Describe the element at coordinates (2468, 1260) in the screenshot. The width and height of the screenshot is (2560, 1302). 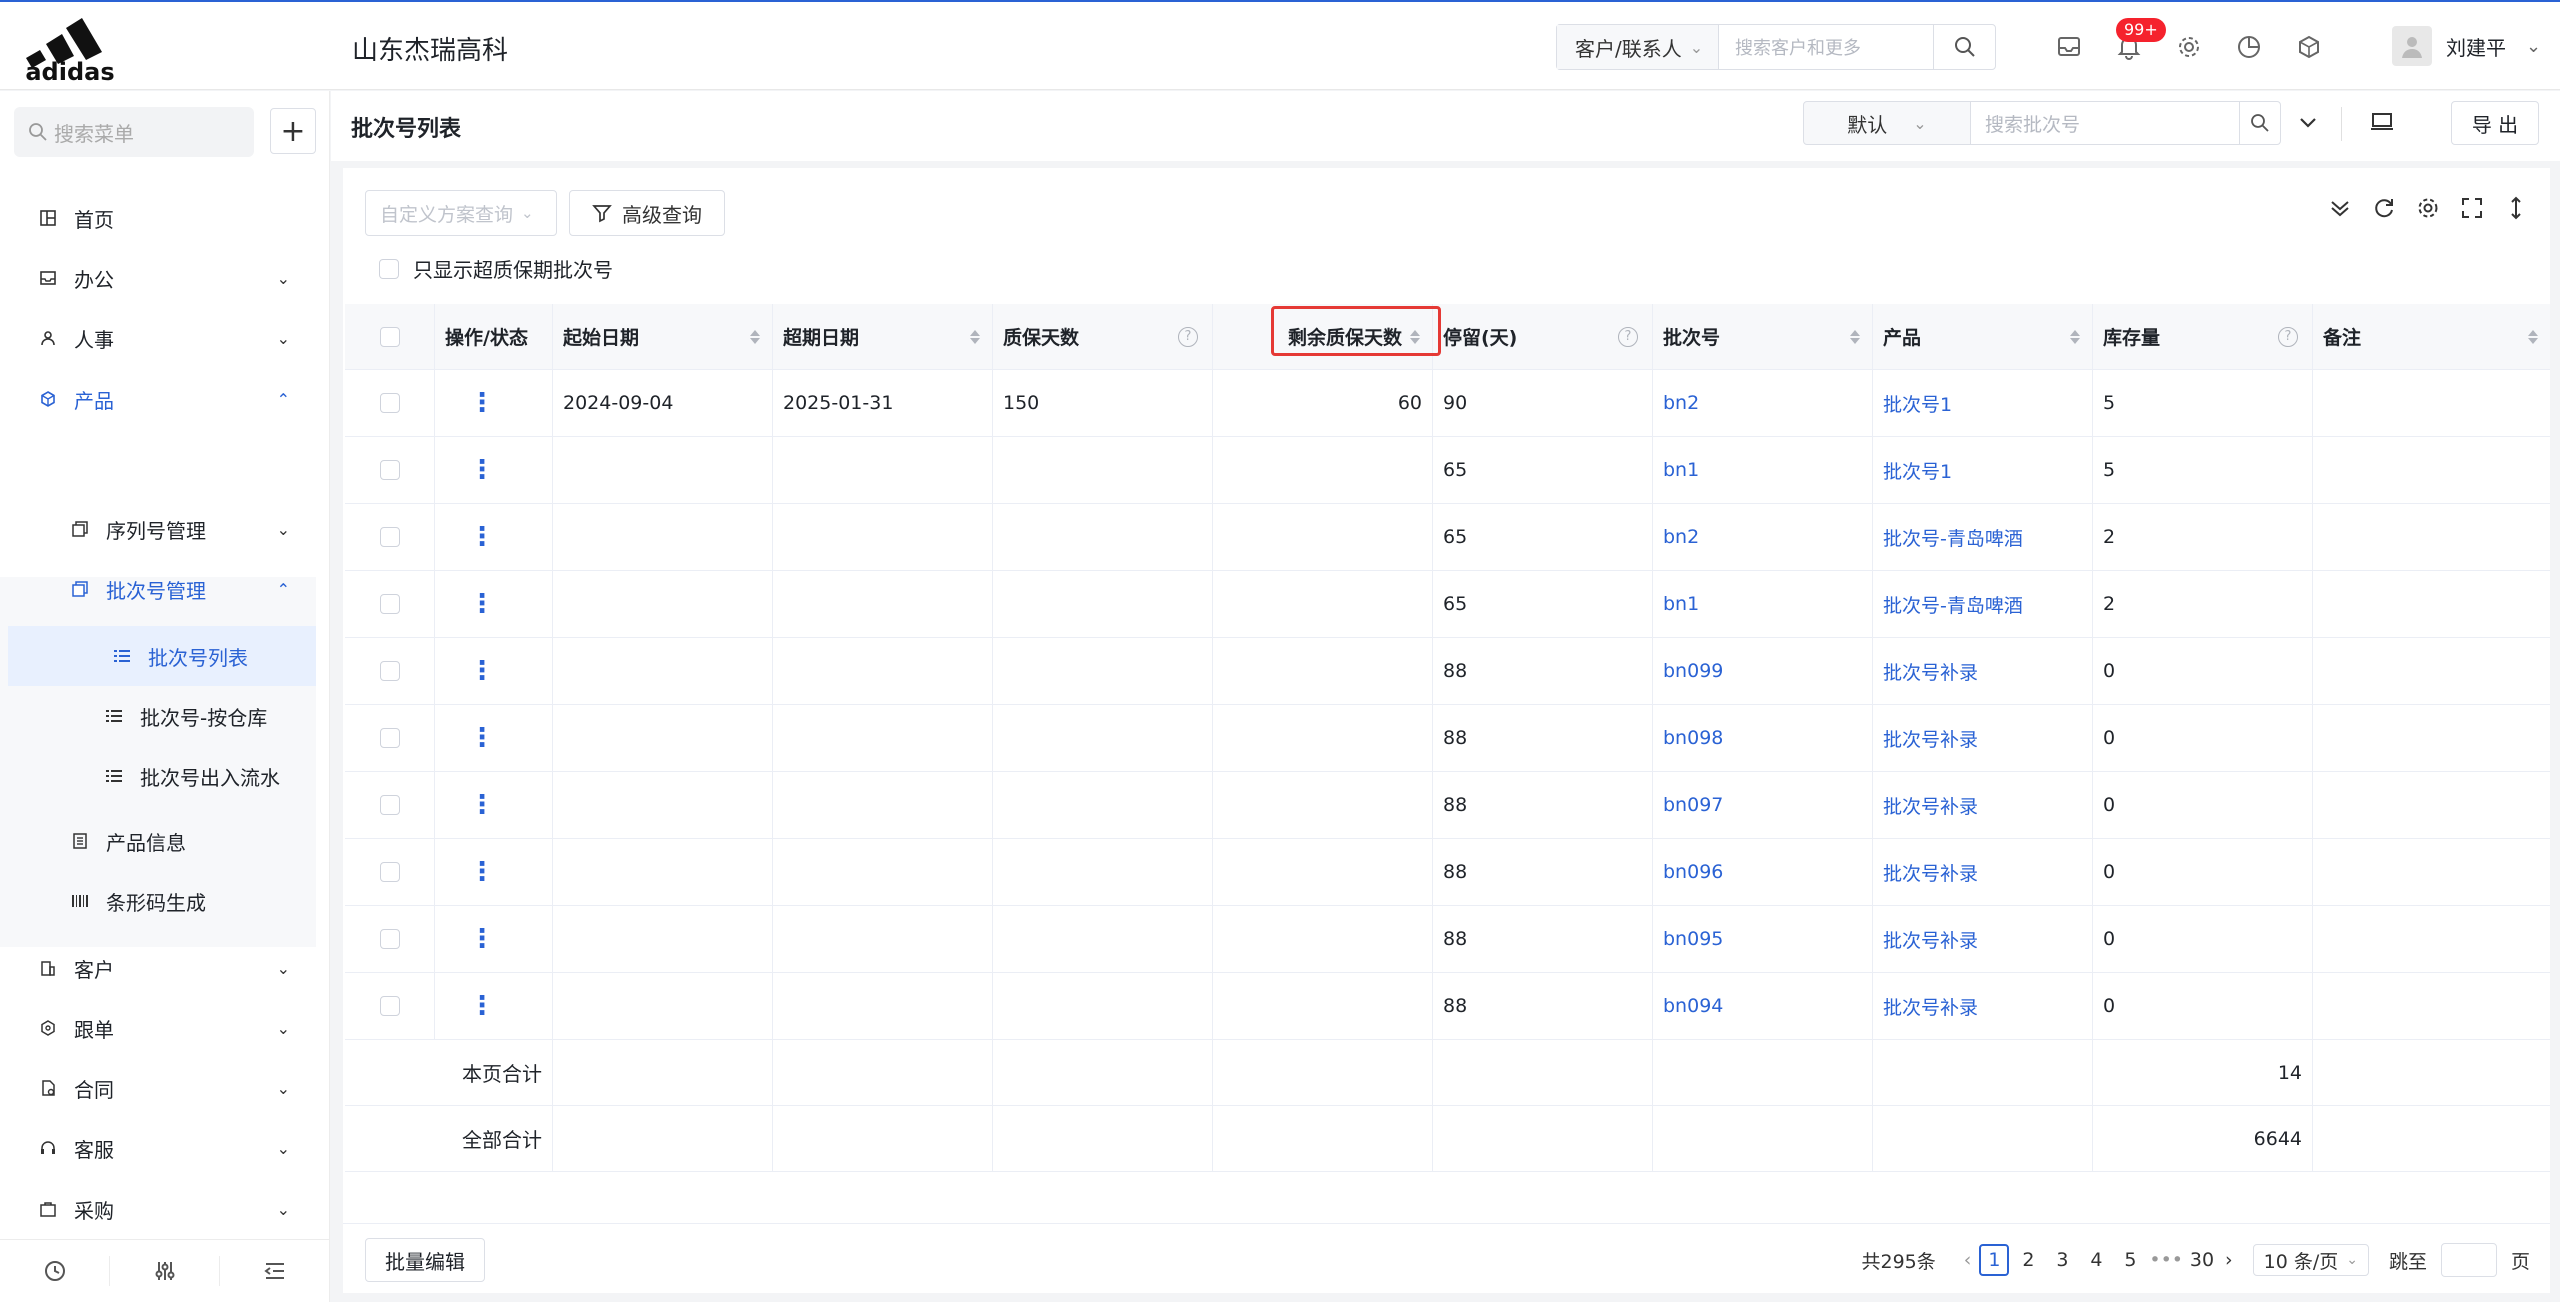
I see `jump-page-input` at that location.